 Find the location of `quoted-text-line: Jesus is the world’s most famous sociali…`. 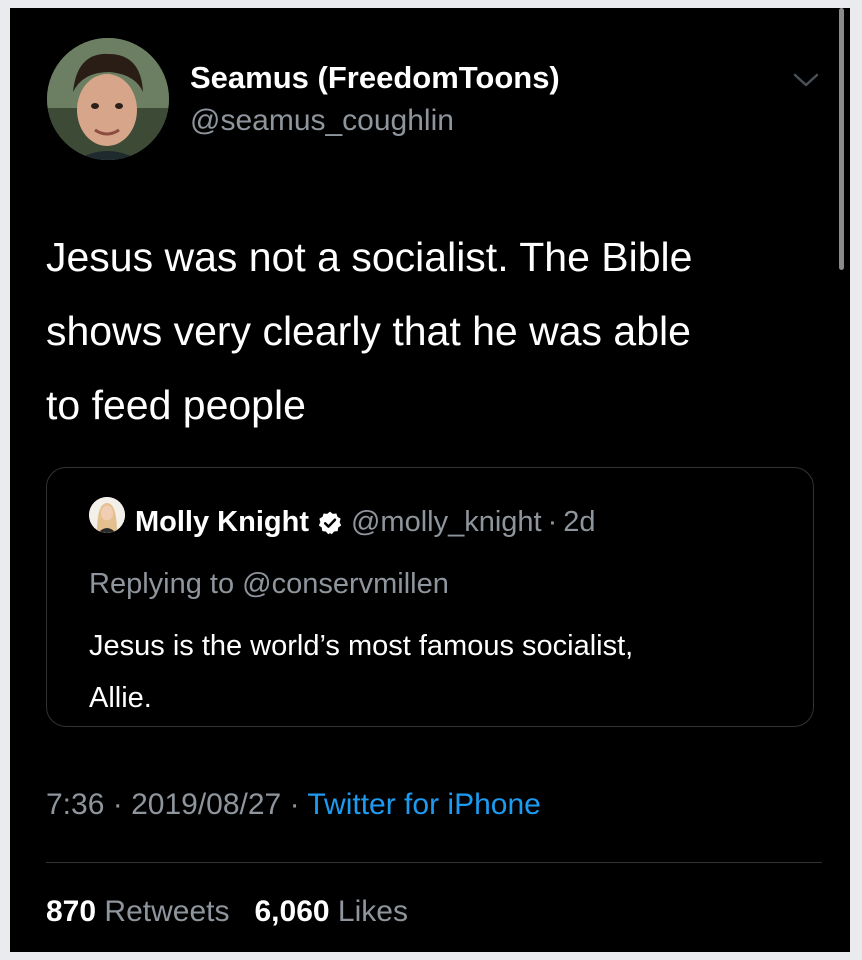

quoted-text-line: Jesus is the world’s most famous sociali… is located at coordinates (361, 646).